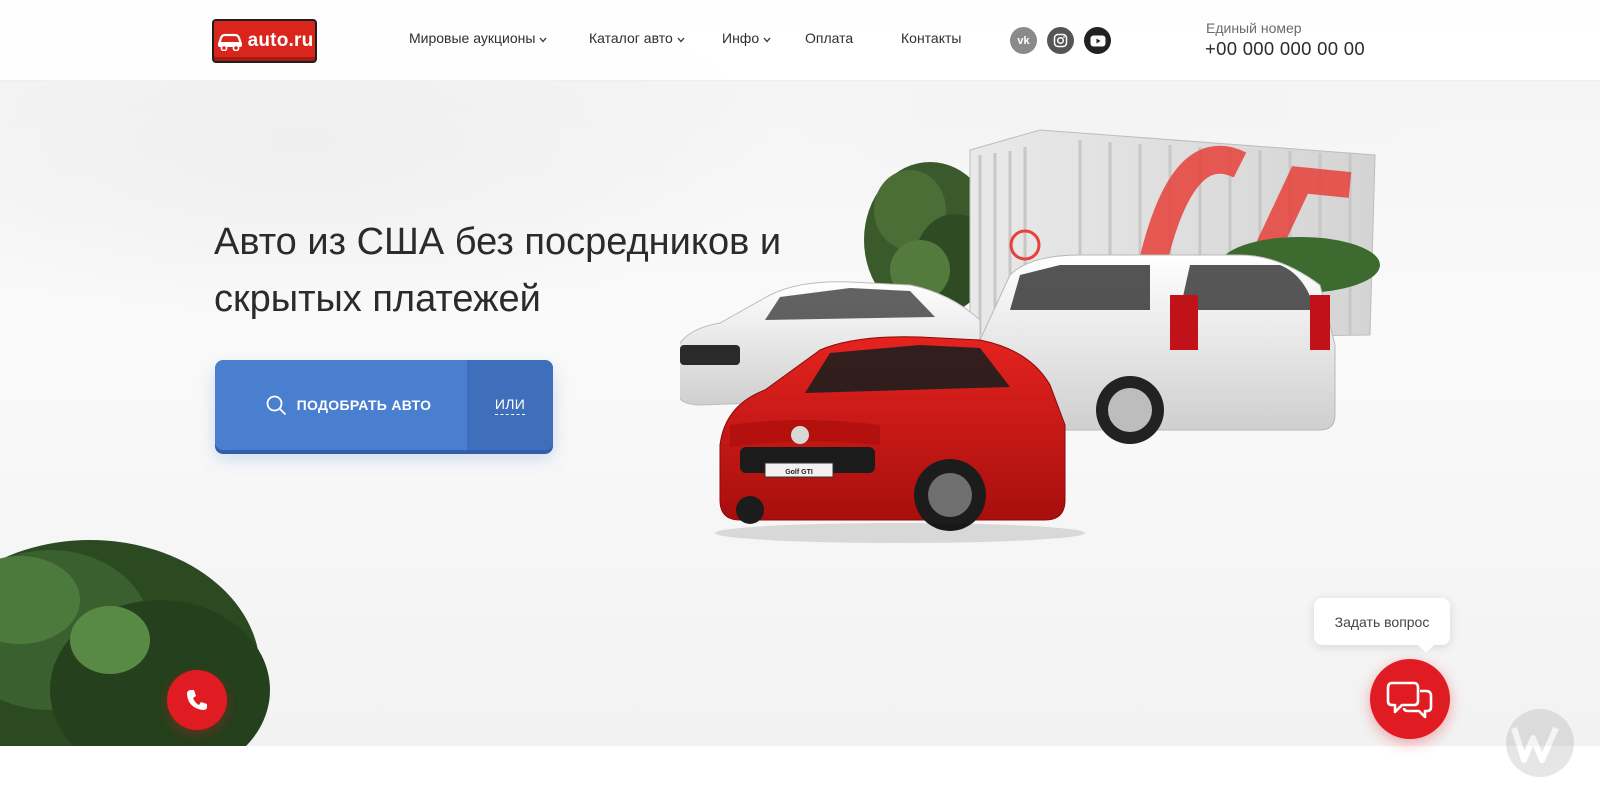  I want to click on nav-item-contacts: Контакты, so click(931, 38).